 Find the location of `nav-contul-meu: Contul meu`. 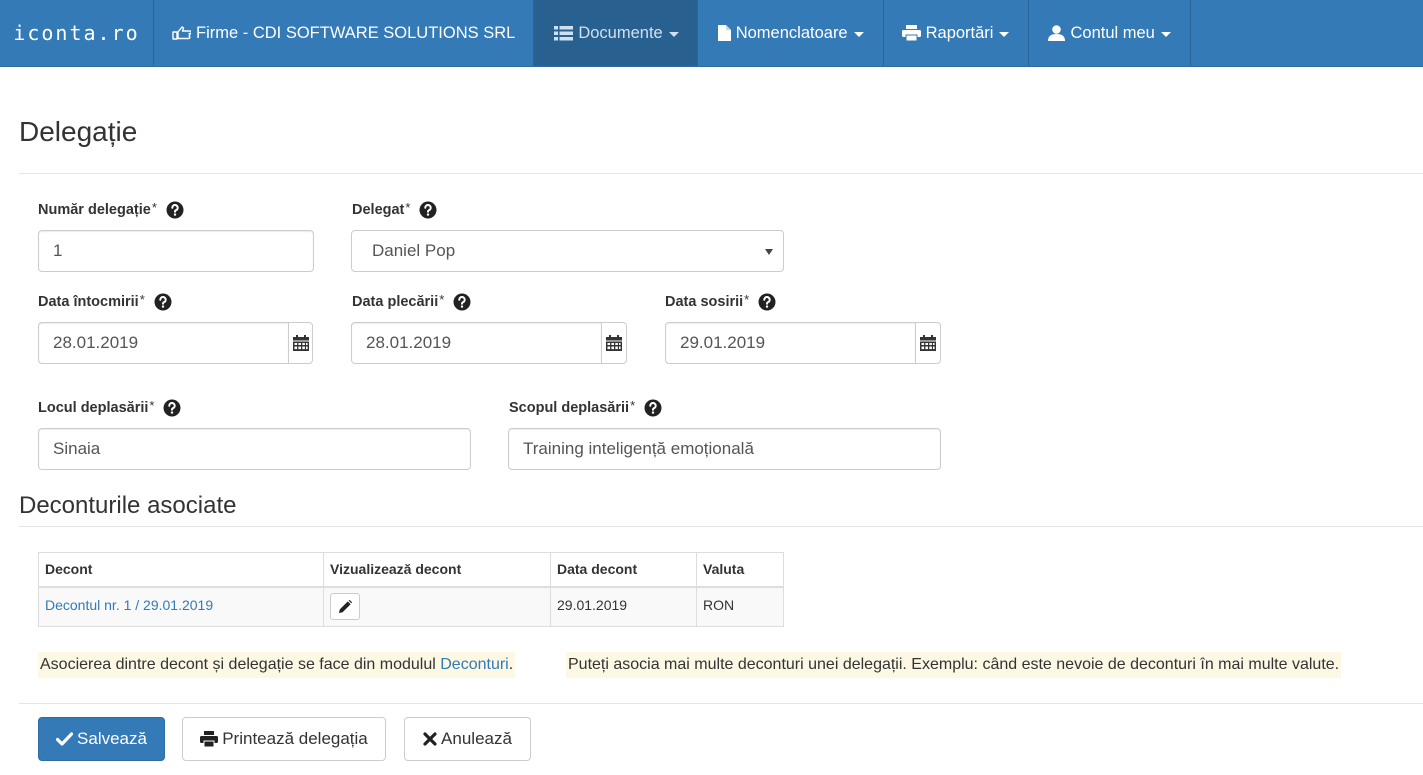

nav-contul-meu: Contul meu is located at coordinates (1110, 33).